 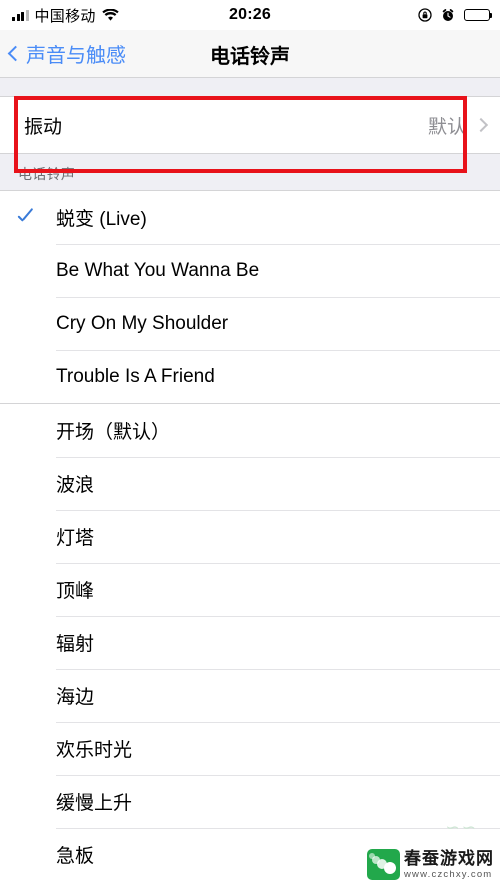 What do you see at coordinates (425, 15) in the screenshot?
I see `rotation-lock-icon` at bounding box center [425, 15].